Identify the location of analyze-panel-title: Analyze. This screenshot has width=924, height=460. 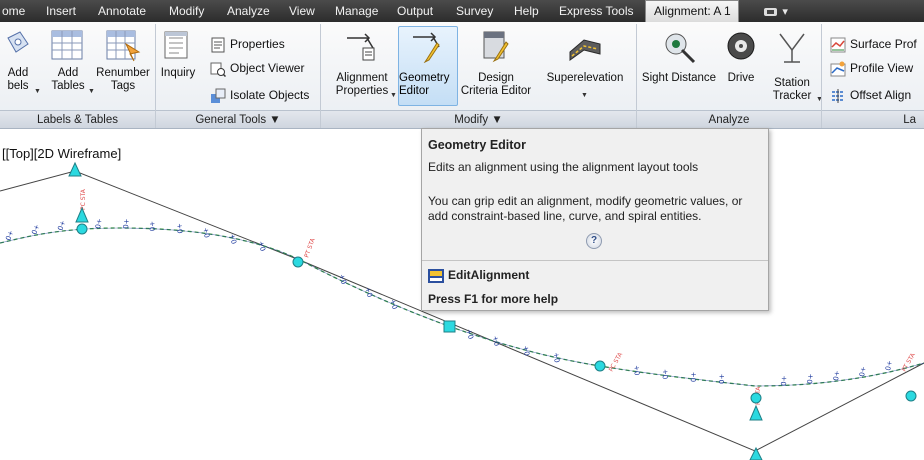
(729, 119).